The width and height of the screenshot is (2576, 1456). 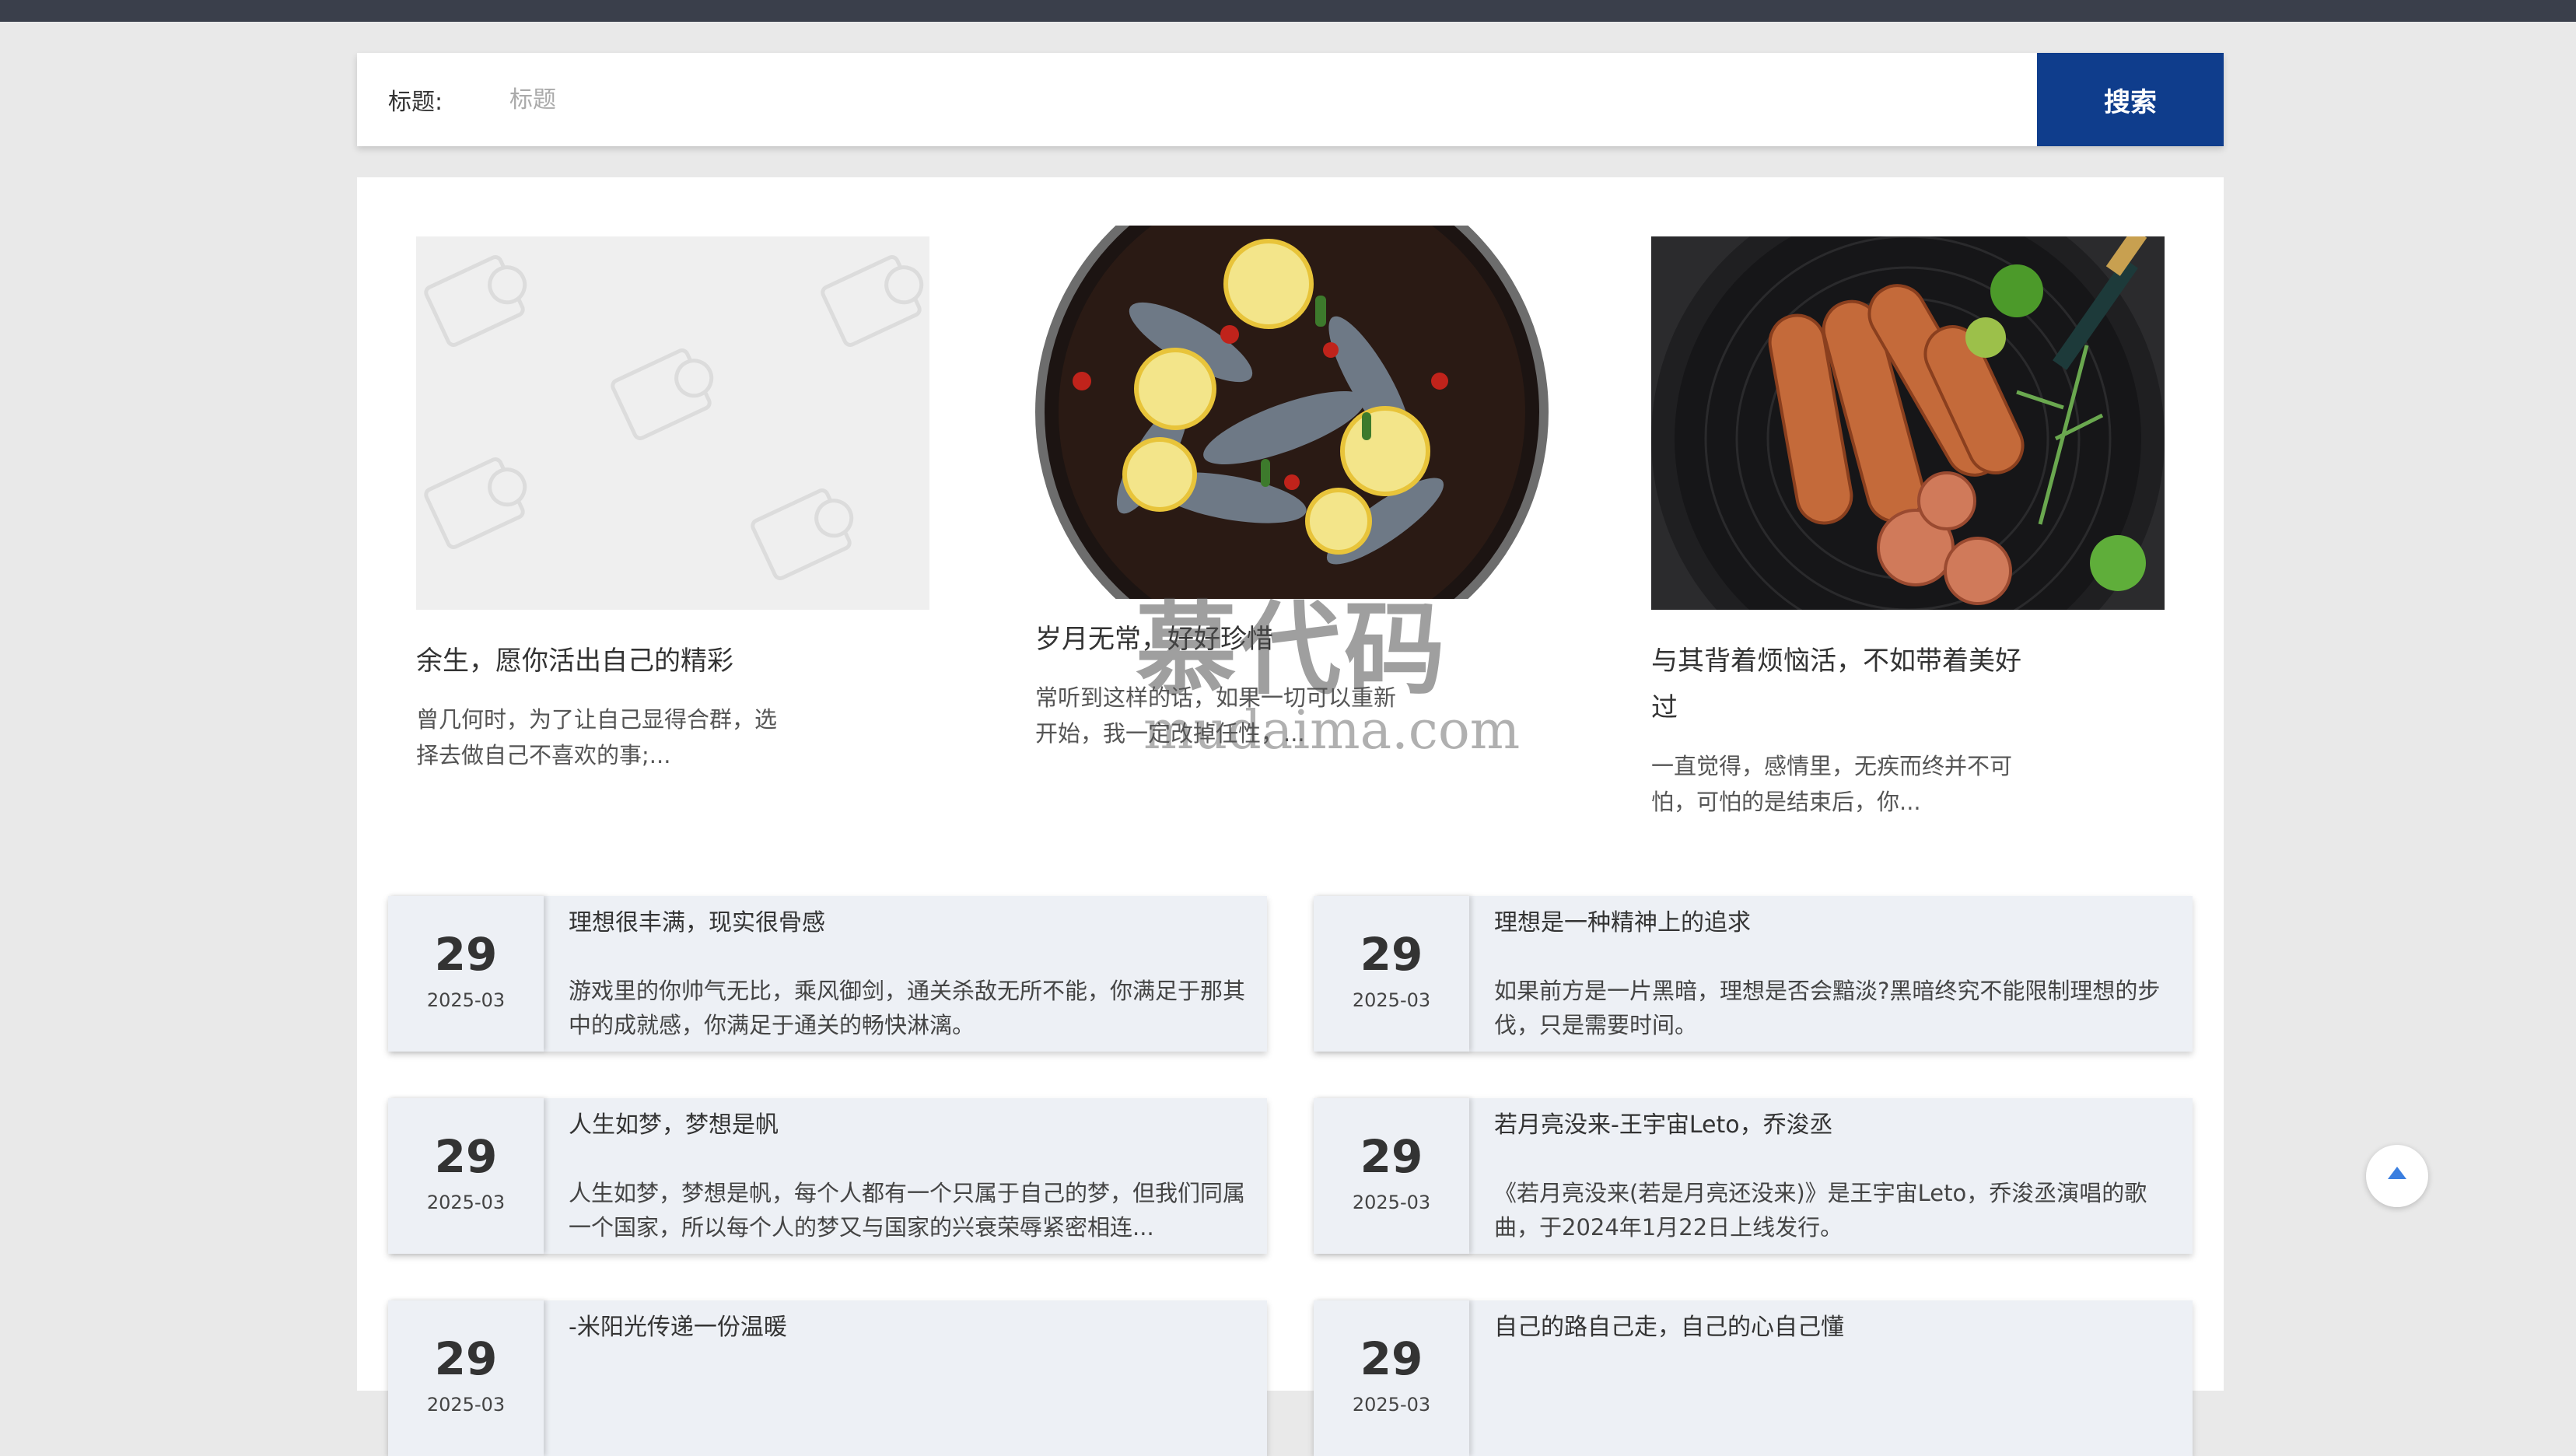 I want to click on search-label: 标题:, so click(x=416, y=103).